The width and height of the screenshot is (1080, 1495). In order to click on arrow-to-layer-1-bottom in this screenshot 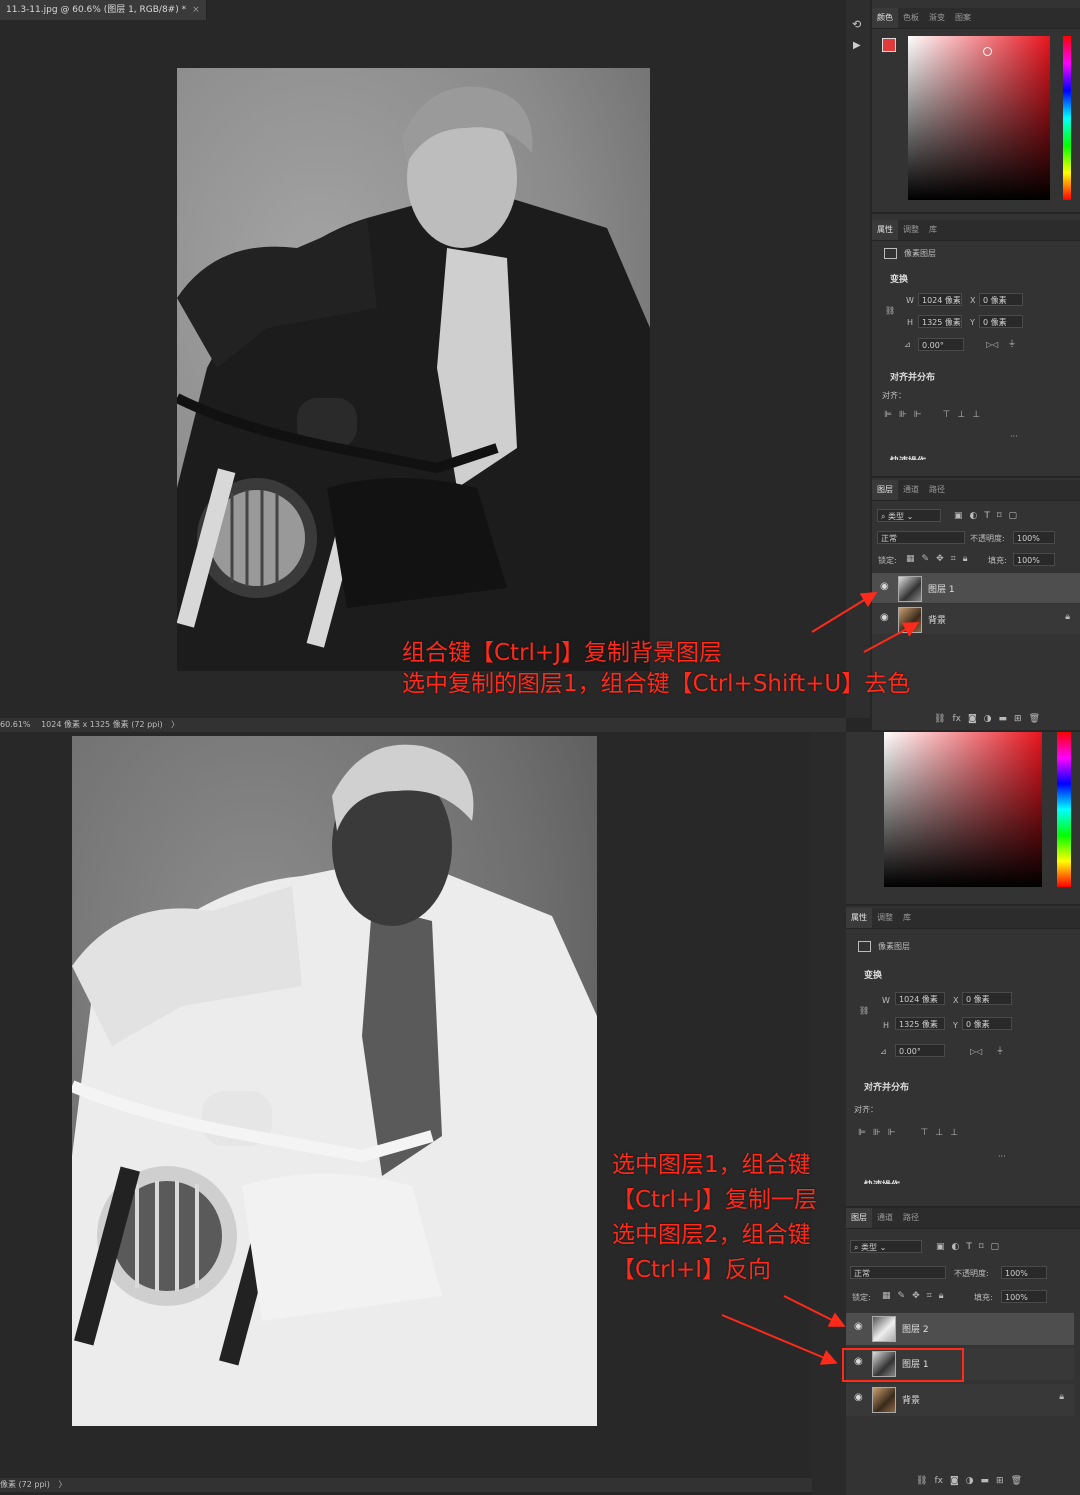, I will do `click(779, 1339)`.